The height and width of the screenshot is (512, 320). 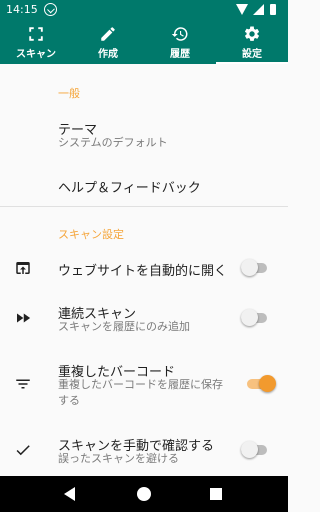 I want to click on duplicate-barcode-switch, so click(x=261, y=384).